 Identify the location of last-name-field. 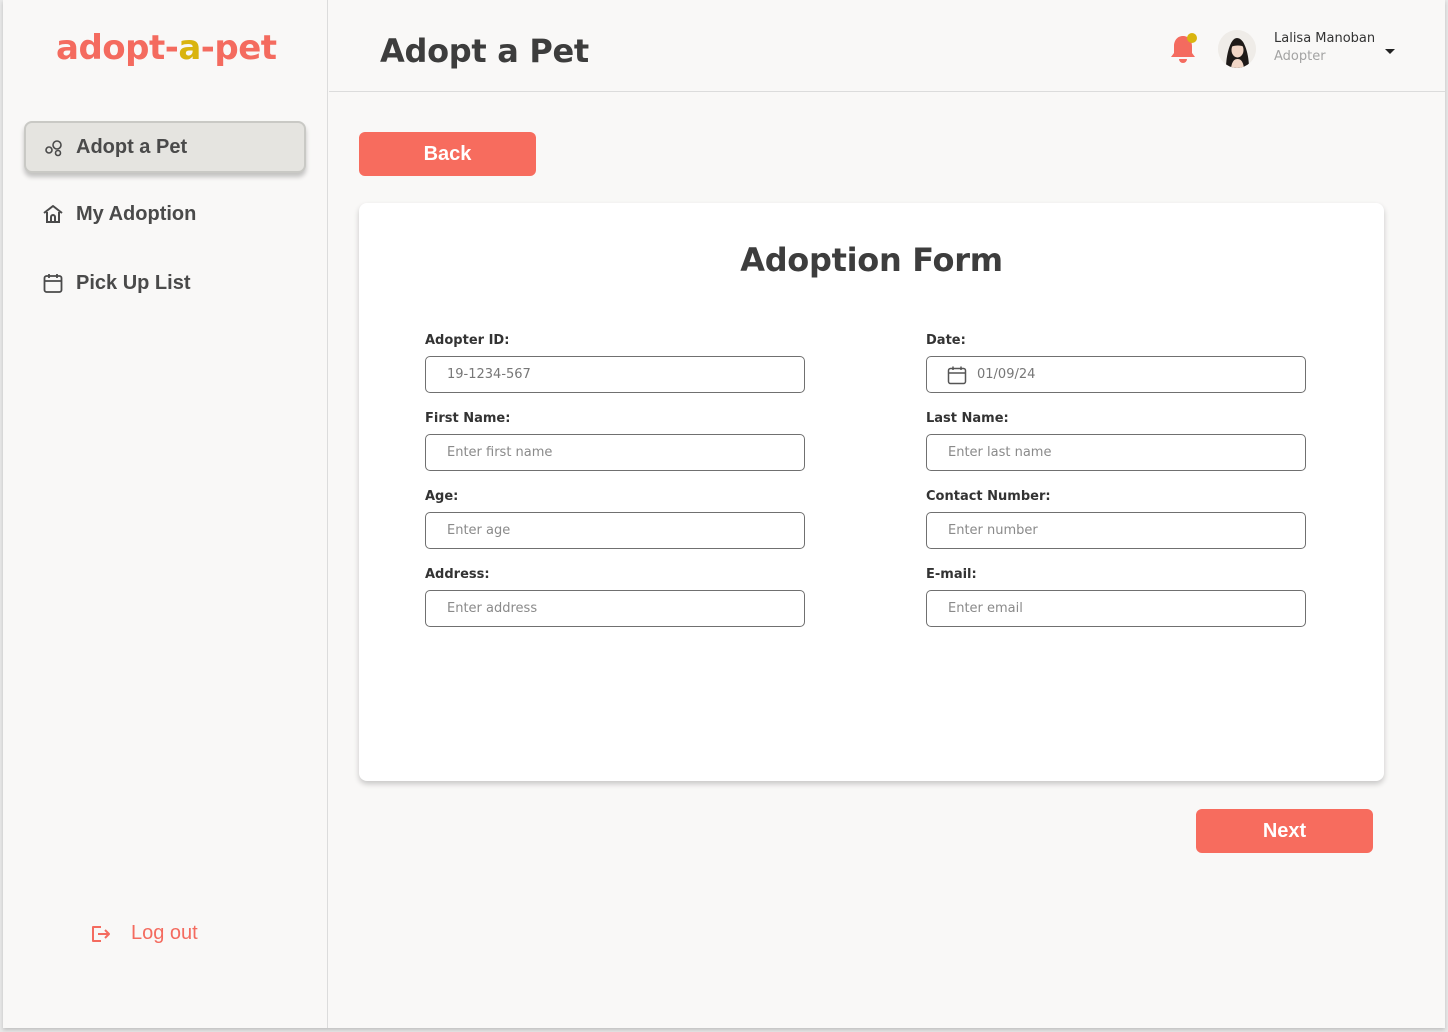
(1116, 452).